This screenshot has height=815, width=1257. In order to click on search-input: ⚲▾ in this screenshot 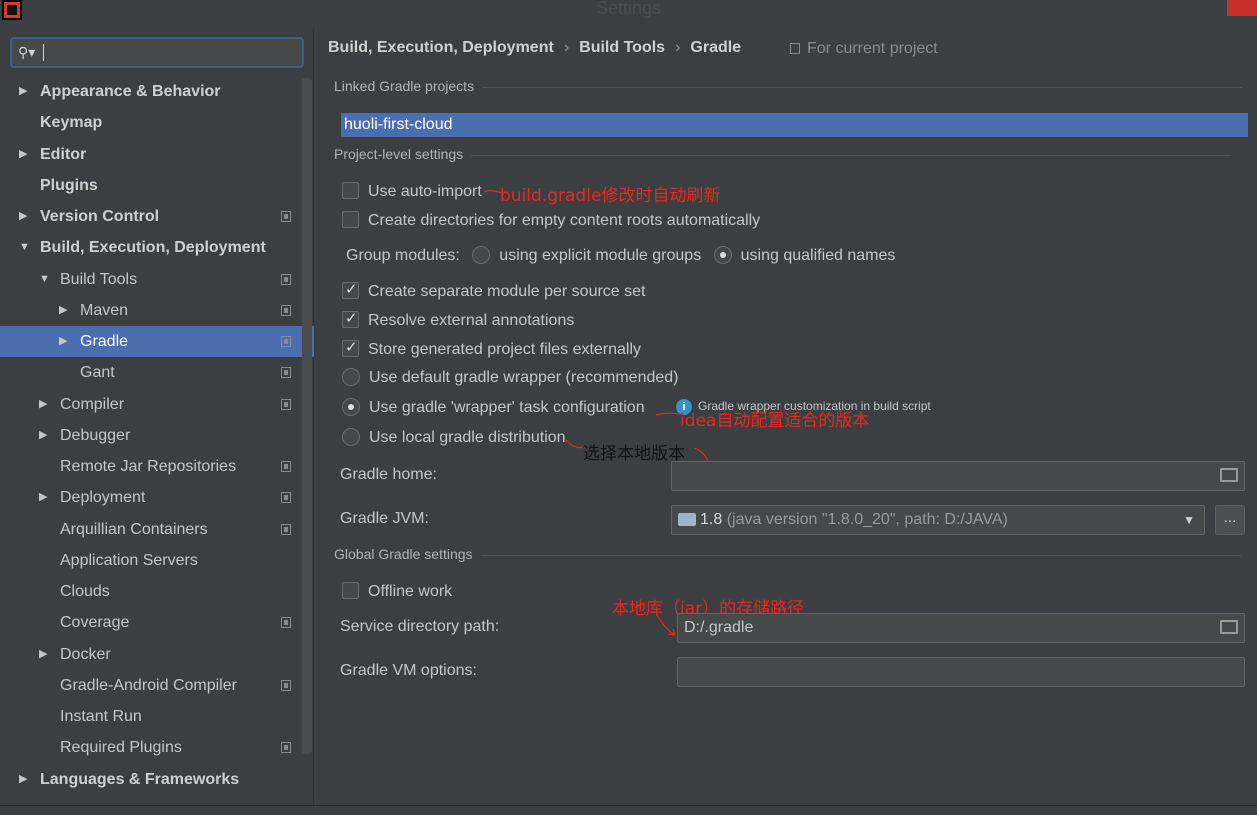, I will do `click(157, 52)`.